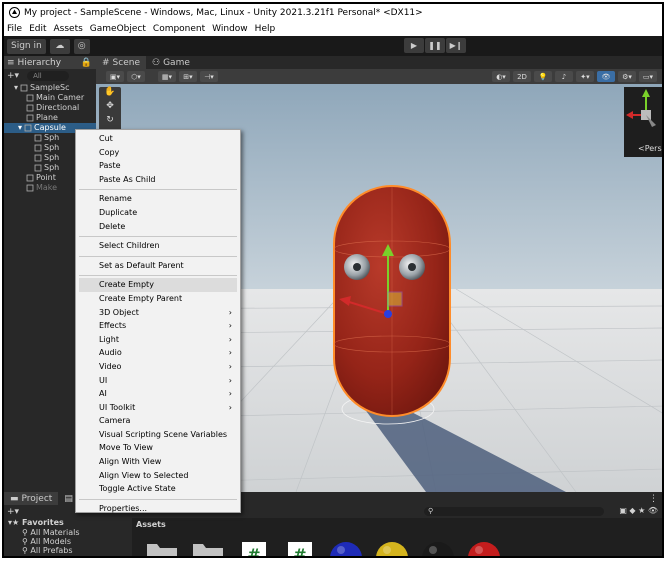 The image size is (668, 563). I want to click on main-toolbar: Sign in ☁ ◎ ▶ ❚❚ ▶❙, so click(333, 46).